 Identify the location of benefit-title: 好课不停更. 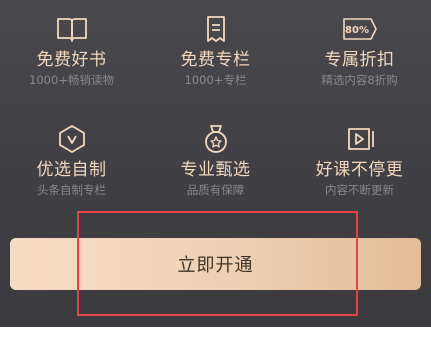
(359, 170).